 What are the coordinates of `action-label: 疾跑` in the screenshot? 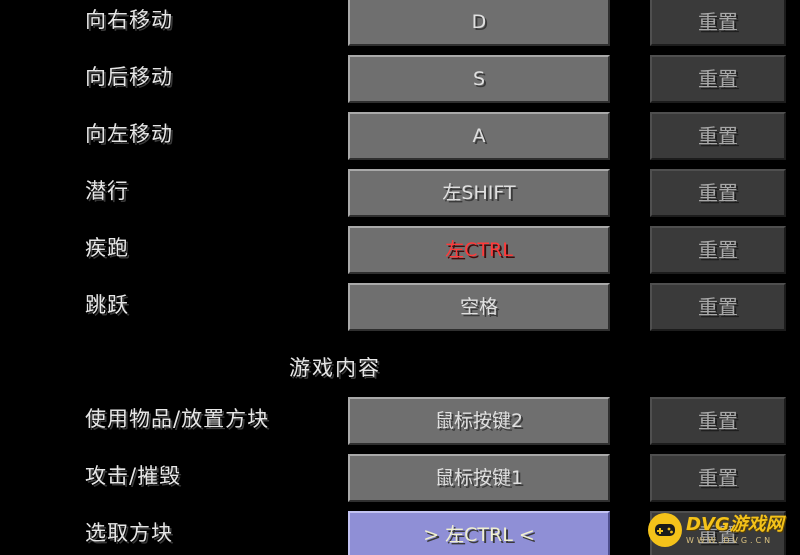 It's located at (107, 248).